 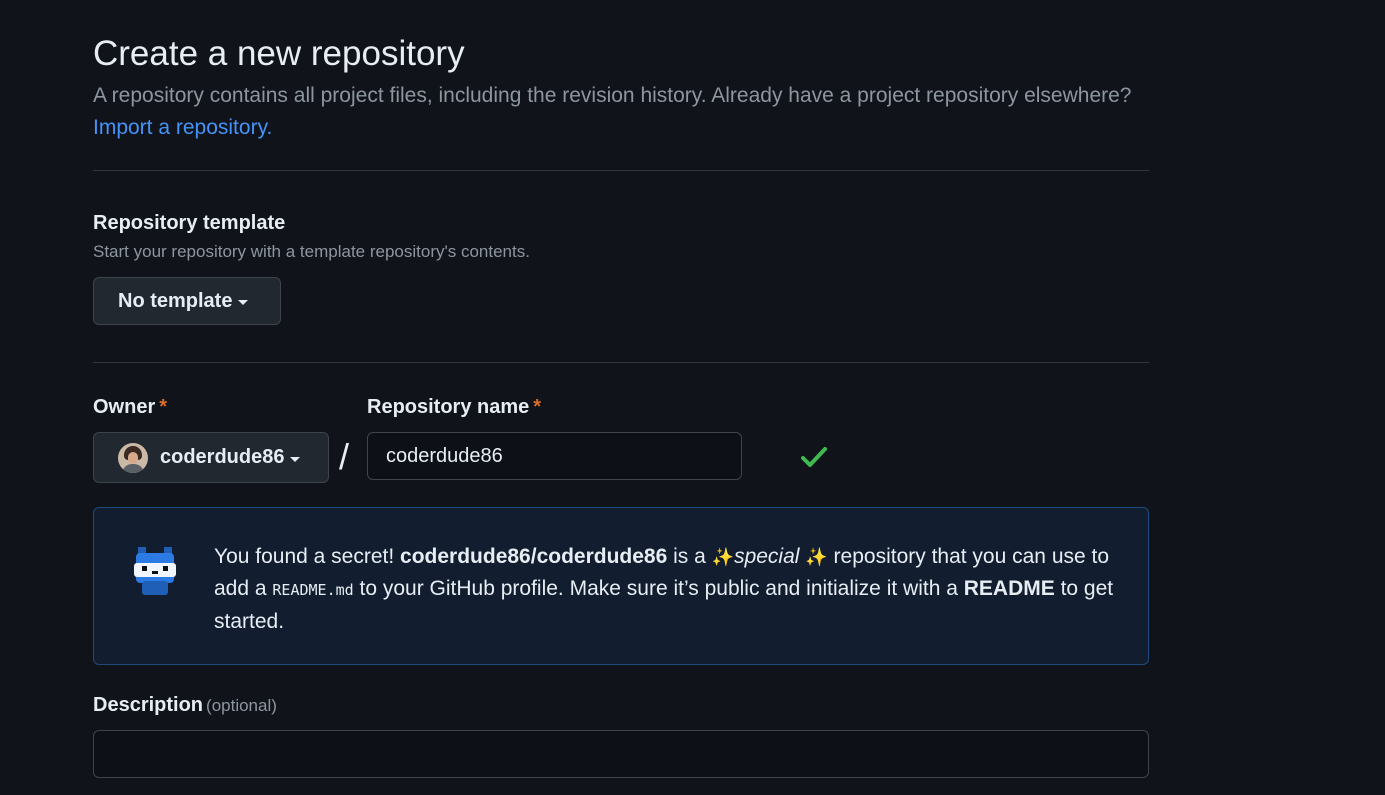 I want to click on page-title: Create a new repository, so click(x=279, y=53).